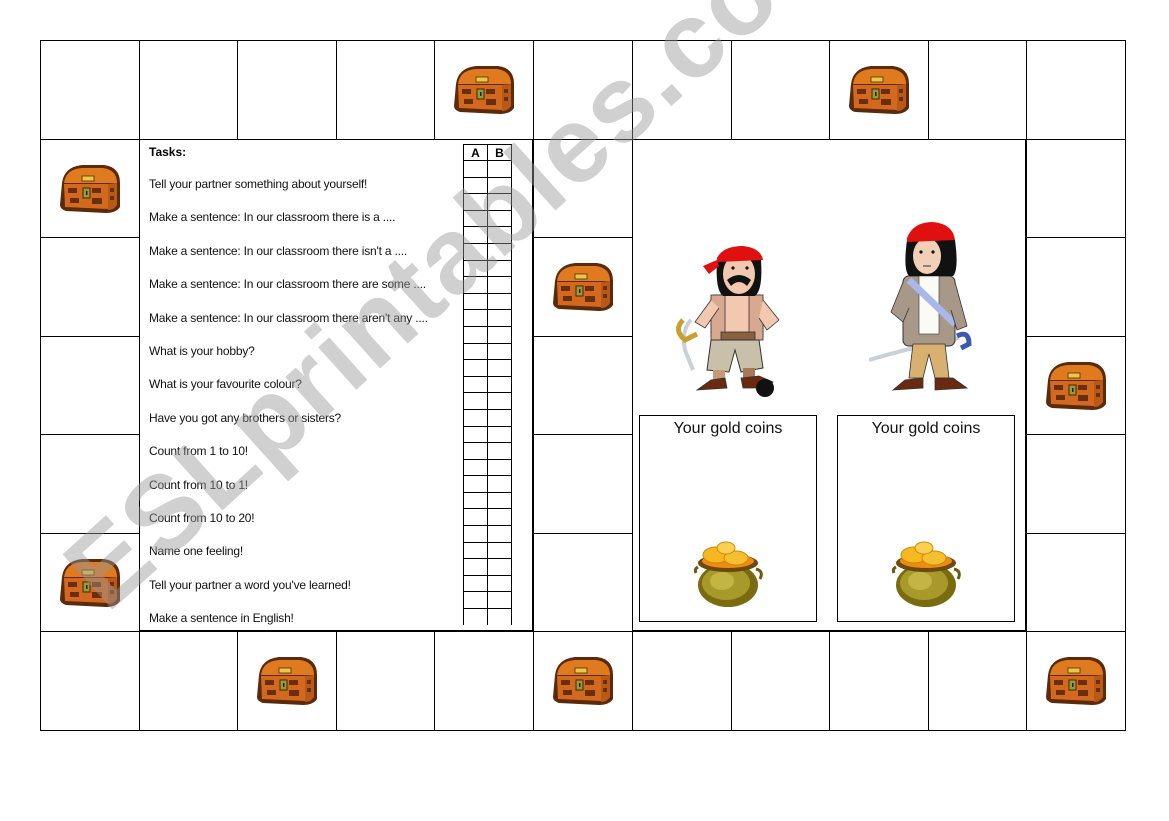 The image size is (1169, 821). What do you see at coordinates (475, 152) in the screenshot?
I see `score-column-a: A` at bounding box center [475, 152].